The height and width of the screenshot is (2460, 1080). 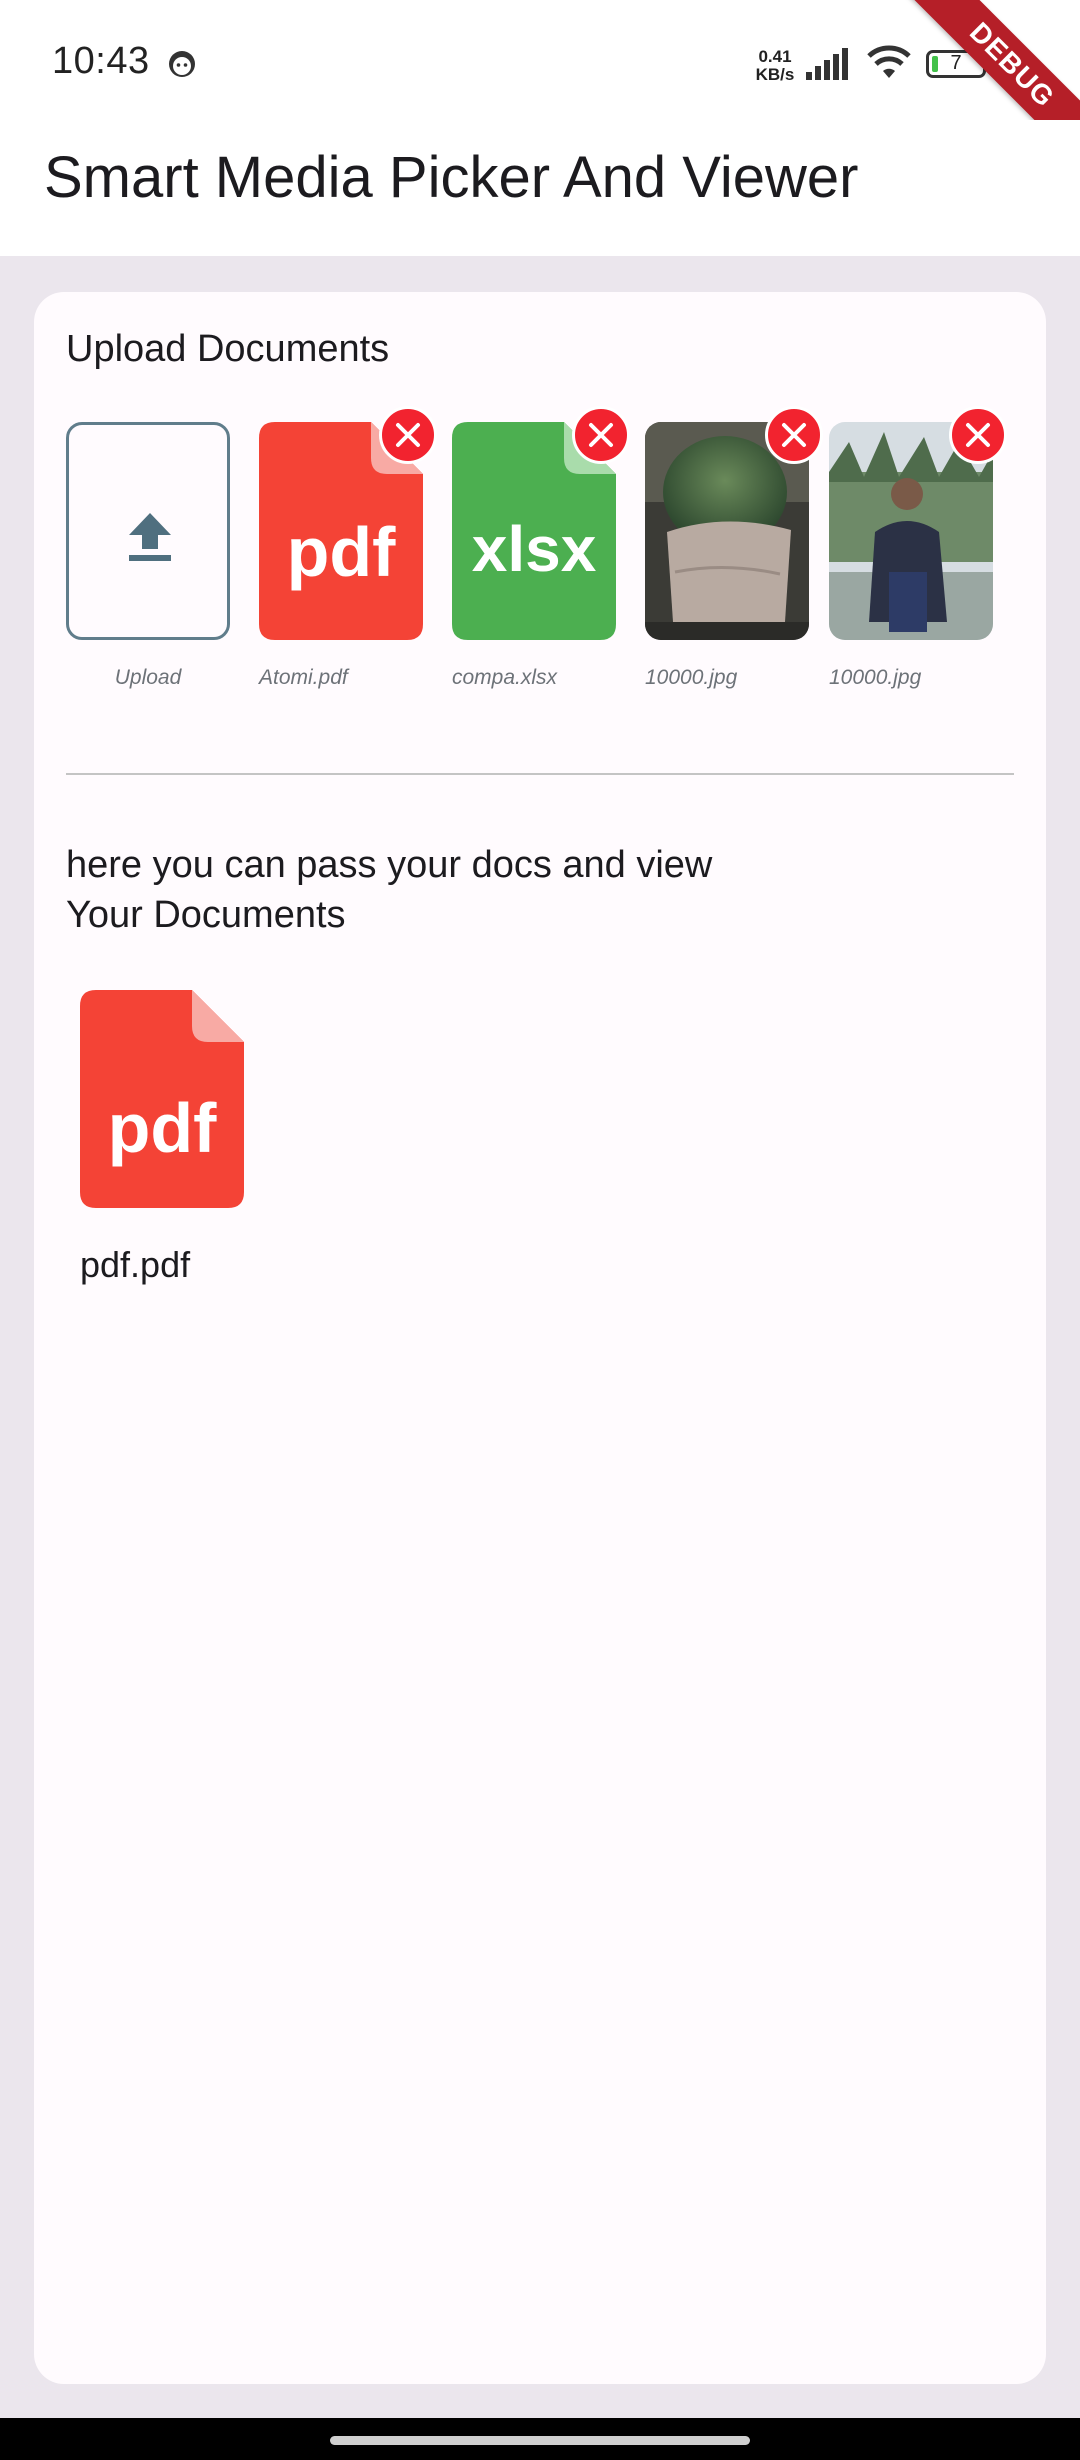 What do you see at coordinates (206, 915) in the screenshot?
I see `description-line-2: Your Documents` at bounding box center [206, 915].